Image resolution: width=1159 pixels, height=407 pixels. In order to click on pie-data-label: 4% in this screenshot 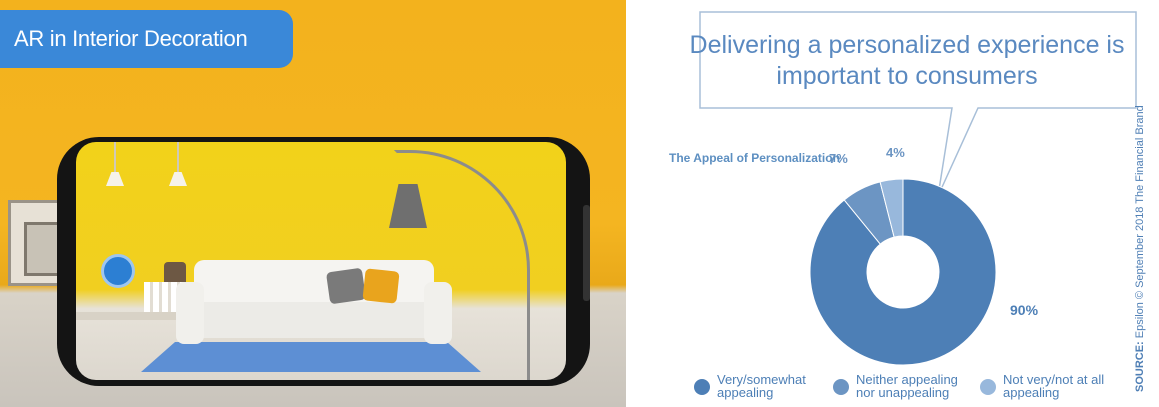, I will do `click(895, 152)`.